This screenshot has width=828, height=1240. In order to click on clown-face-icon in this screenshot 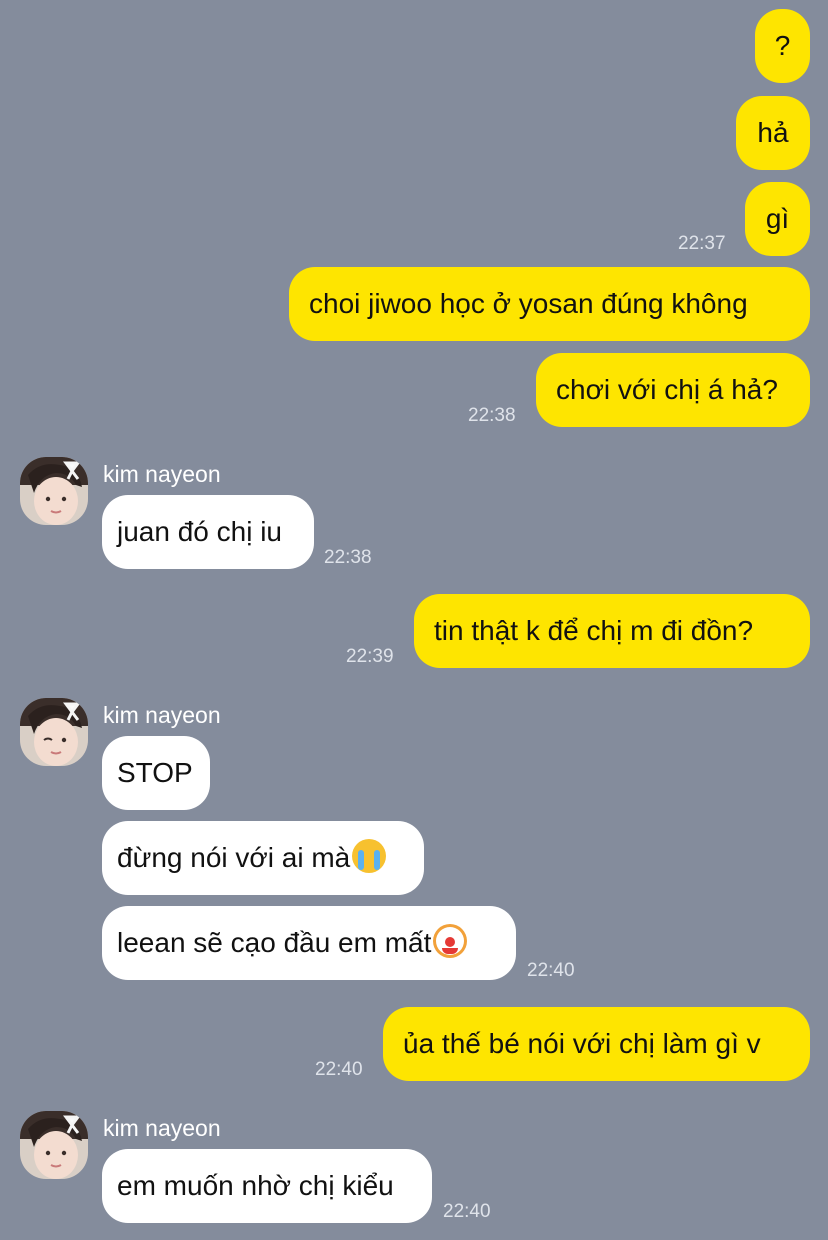, I will do `click(450, 941)`.